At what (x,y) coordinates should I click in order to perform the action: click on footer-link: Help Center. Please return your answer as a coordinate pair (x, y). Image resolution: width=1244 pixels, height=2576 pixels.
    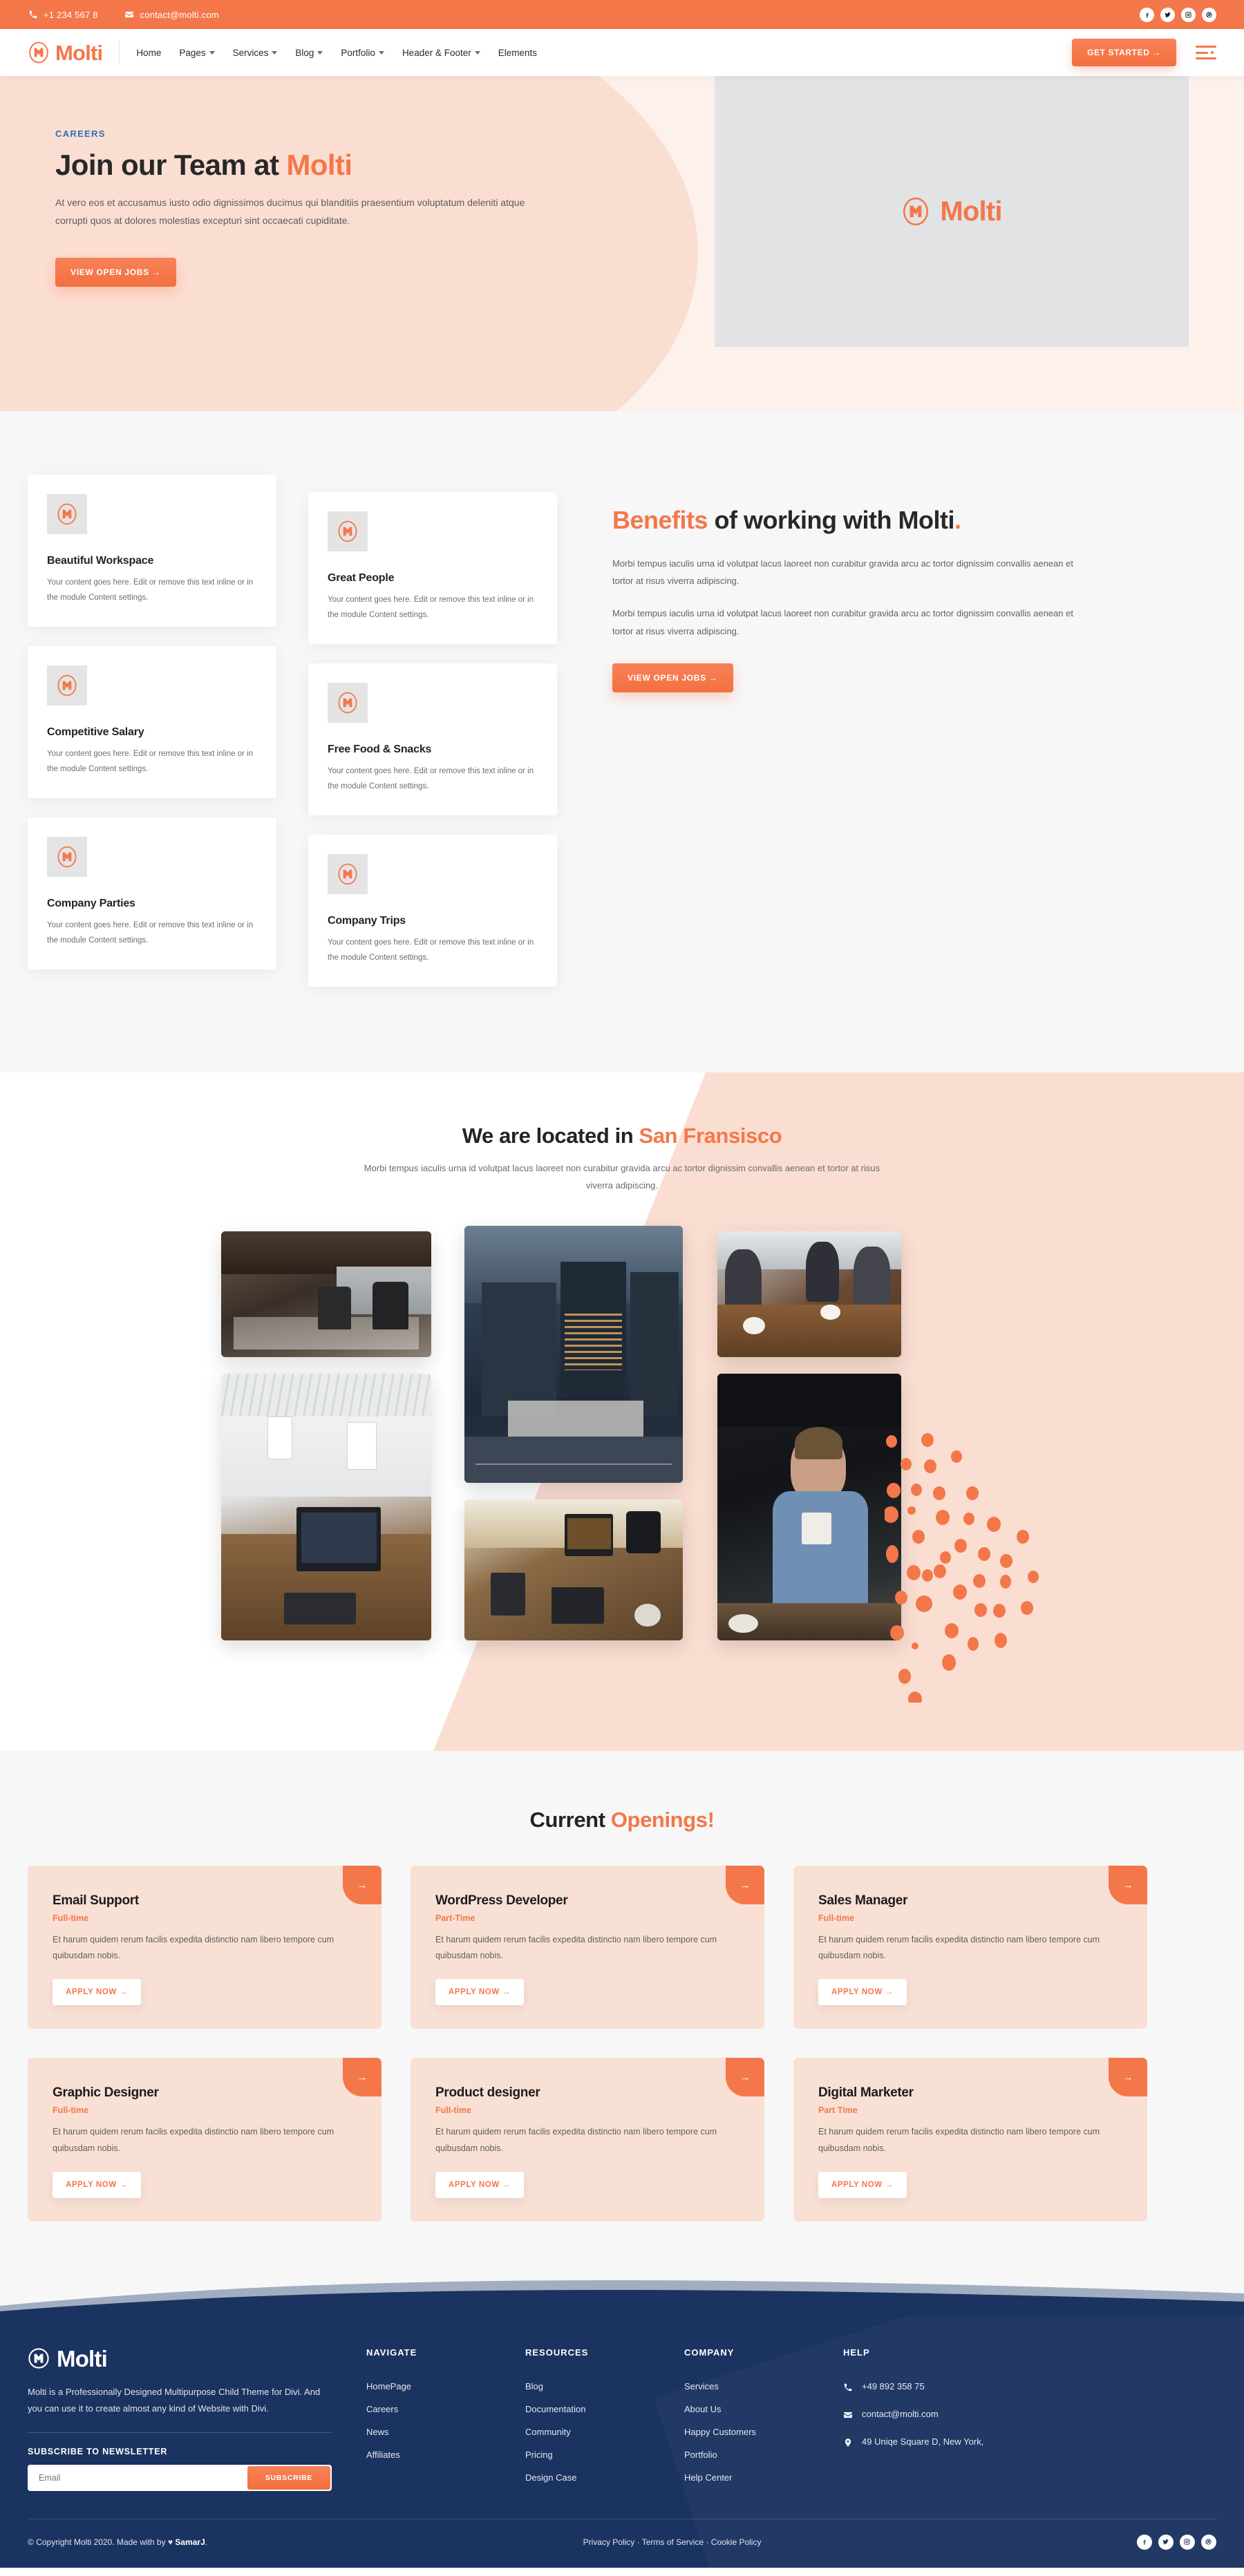
    Looking at the image, I should click on (764, 2477).